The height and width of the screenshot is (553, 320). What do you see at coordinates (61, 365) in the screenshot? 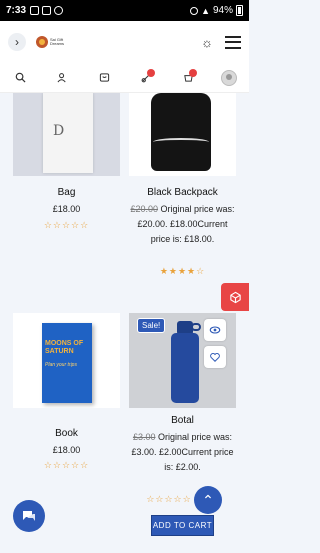
I see `book-cover-subtitle: Plan your trips` at bounding box center [61, 365].